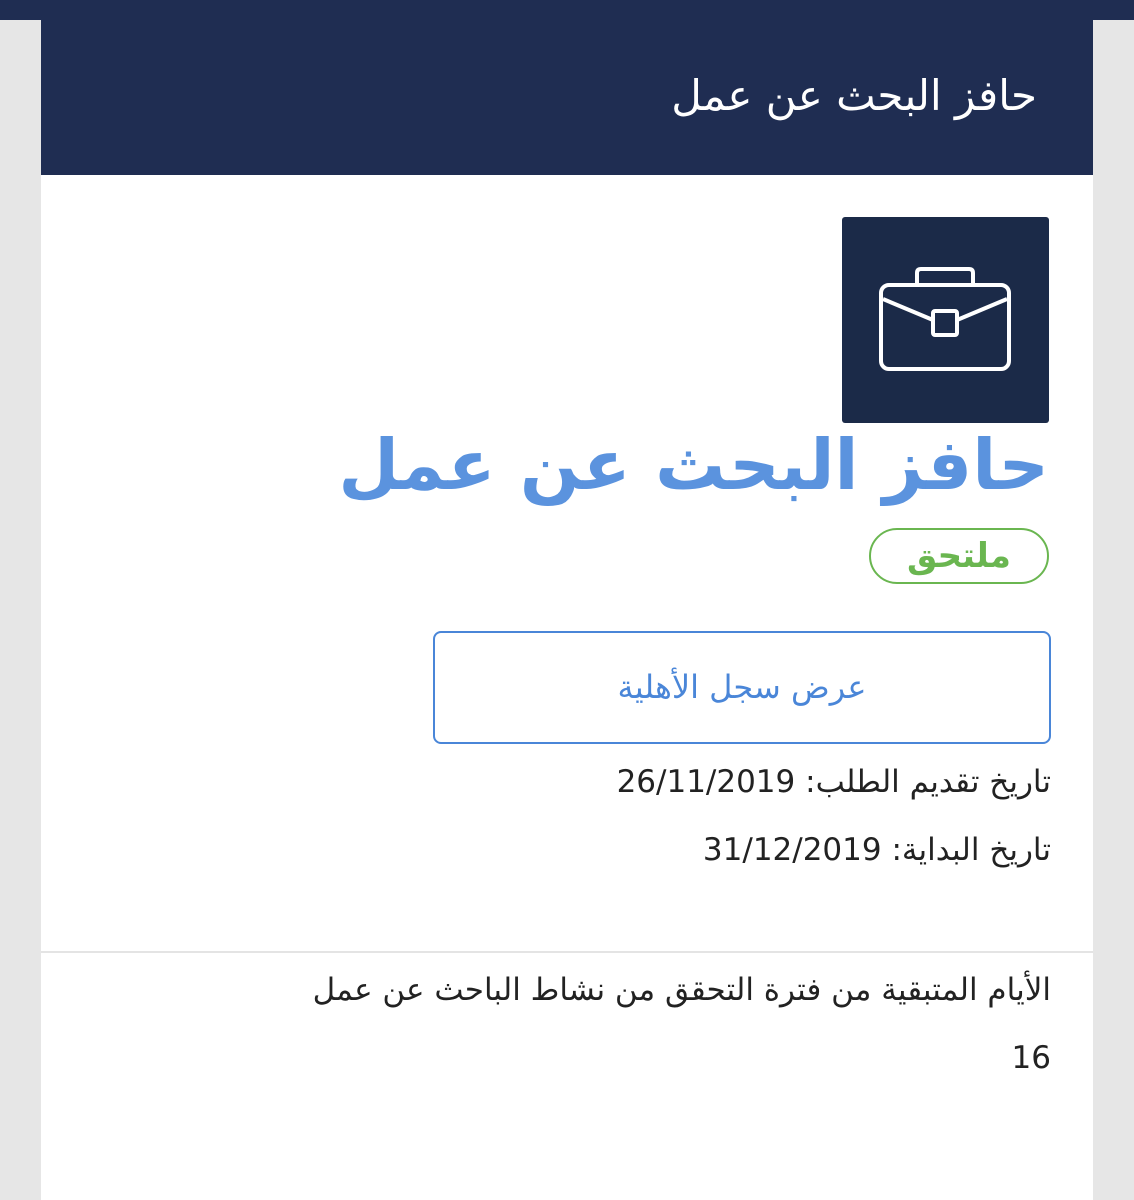 The height and width of the screenshot is (1200, 1134). What do you see at coordinates (693, 465) in the screenshot?
I see `service-title: حافز البحث عن عمل` at bounding box center [693, 465].